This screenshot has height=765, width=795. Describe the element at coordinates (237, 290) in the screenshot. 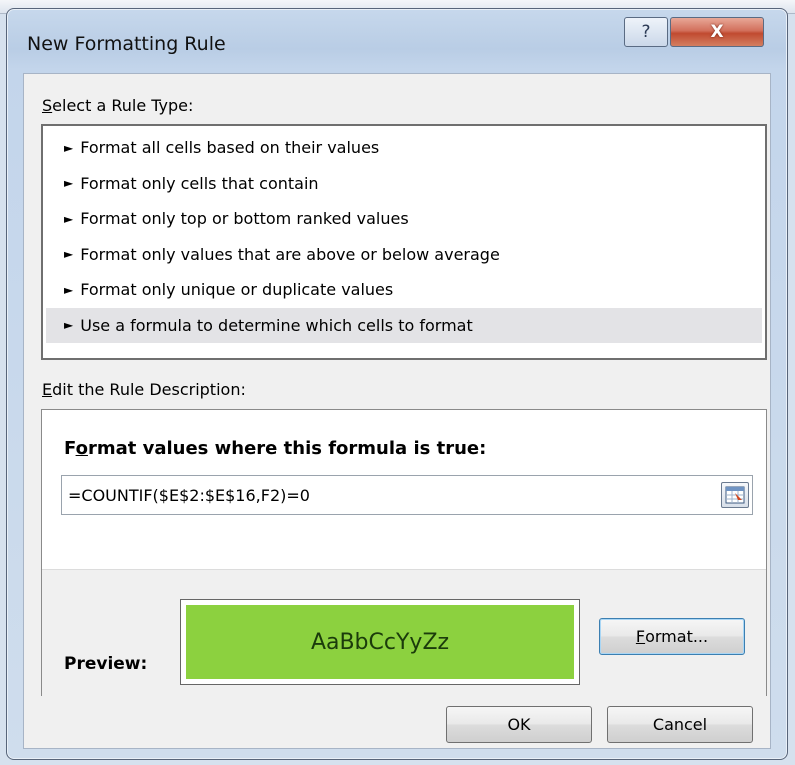

I see `rule-item-label: Format only unique or duplicate values` at that location.